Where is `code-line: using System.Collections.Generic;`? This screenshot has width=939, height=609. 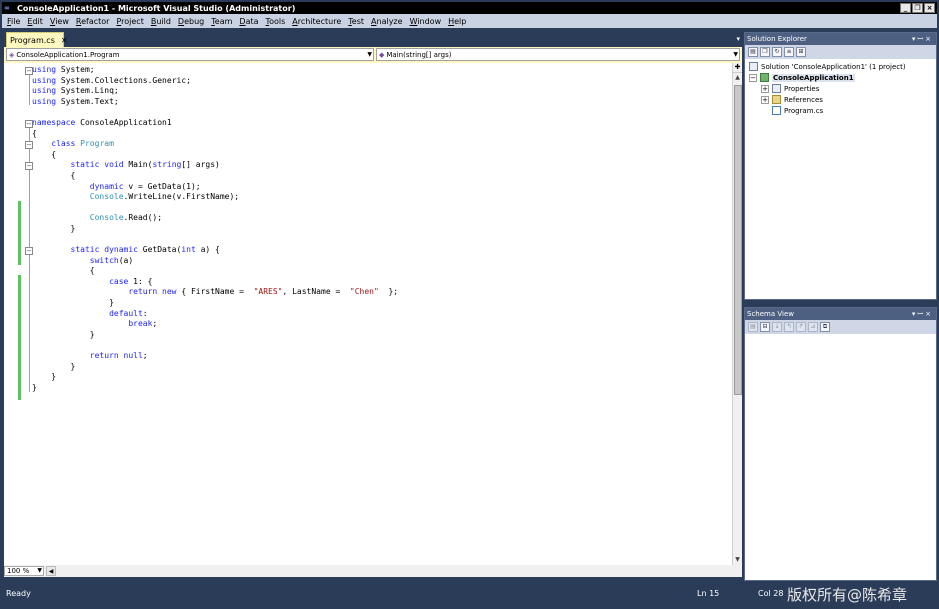
code-line: using System.Collections.Generic; is located at coordinates (377, 81).